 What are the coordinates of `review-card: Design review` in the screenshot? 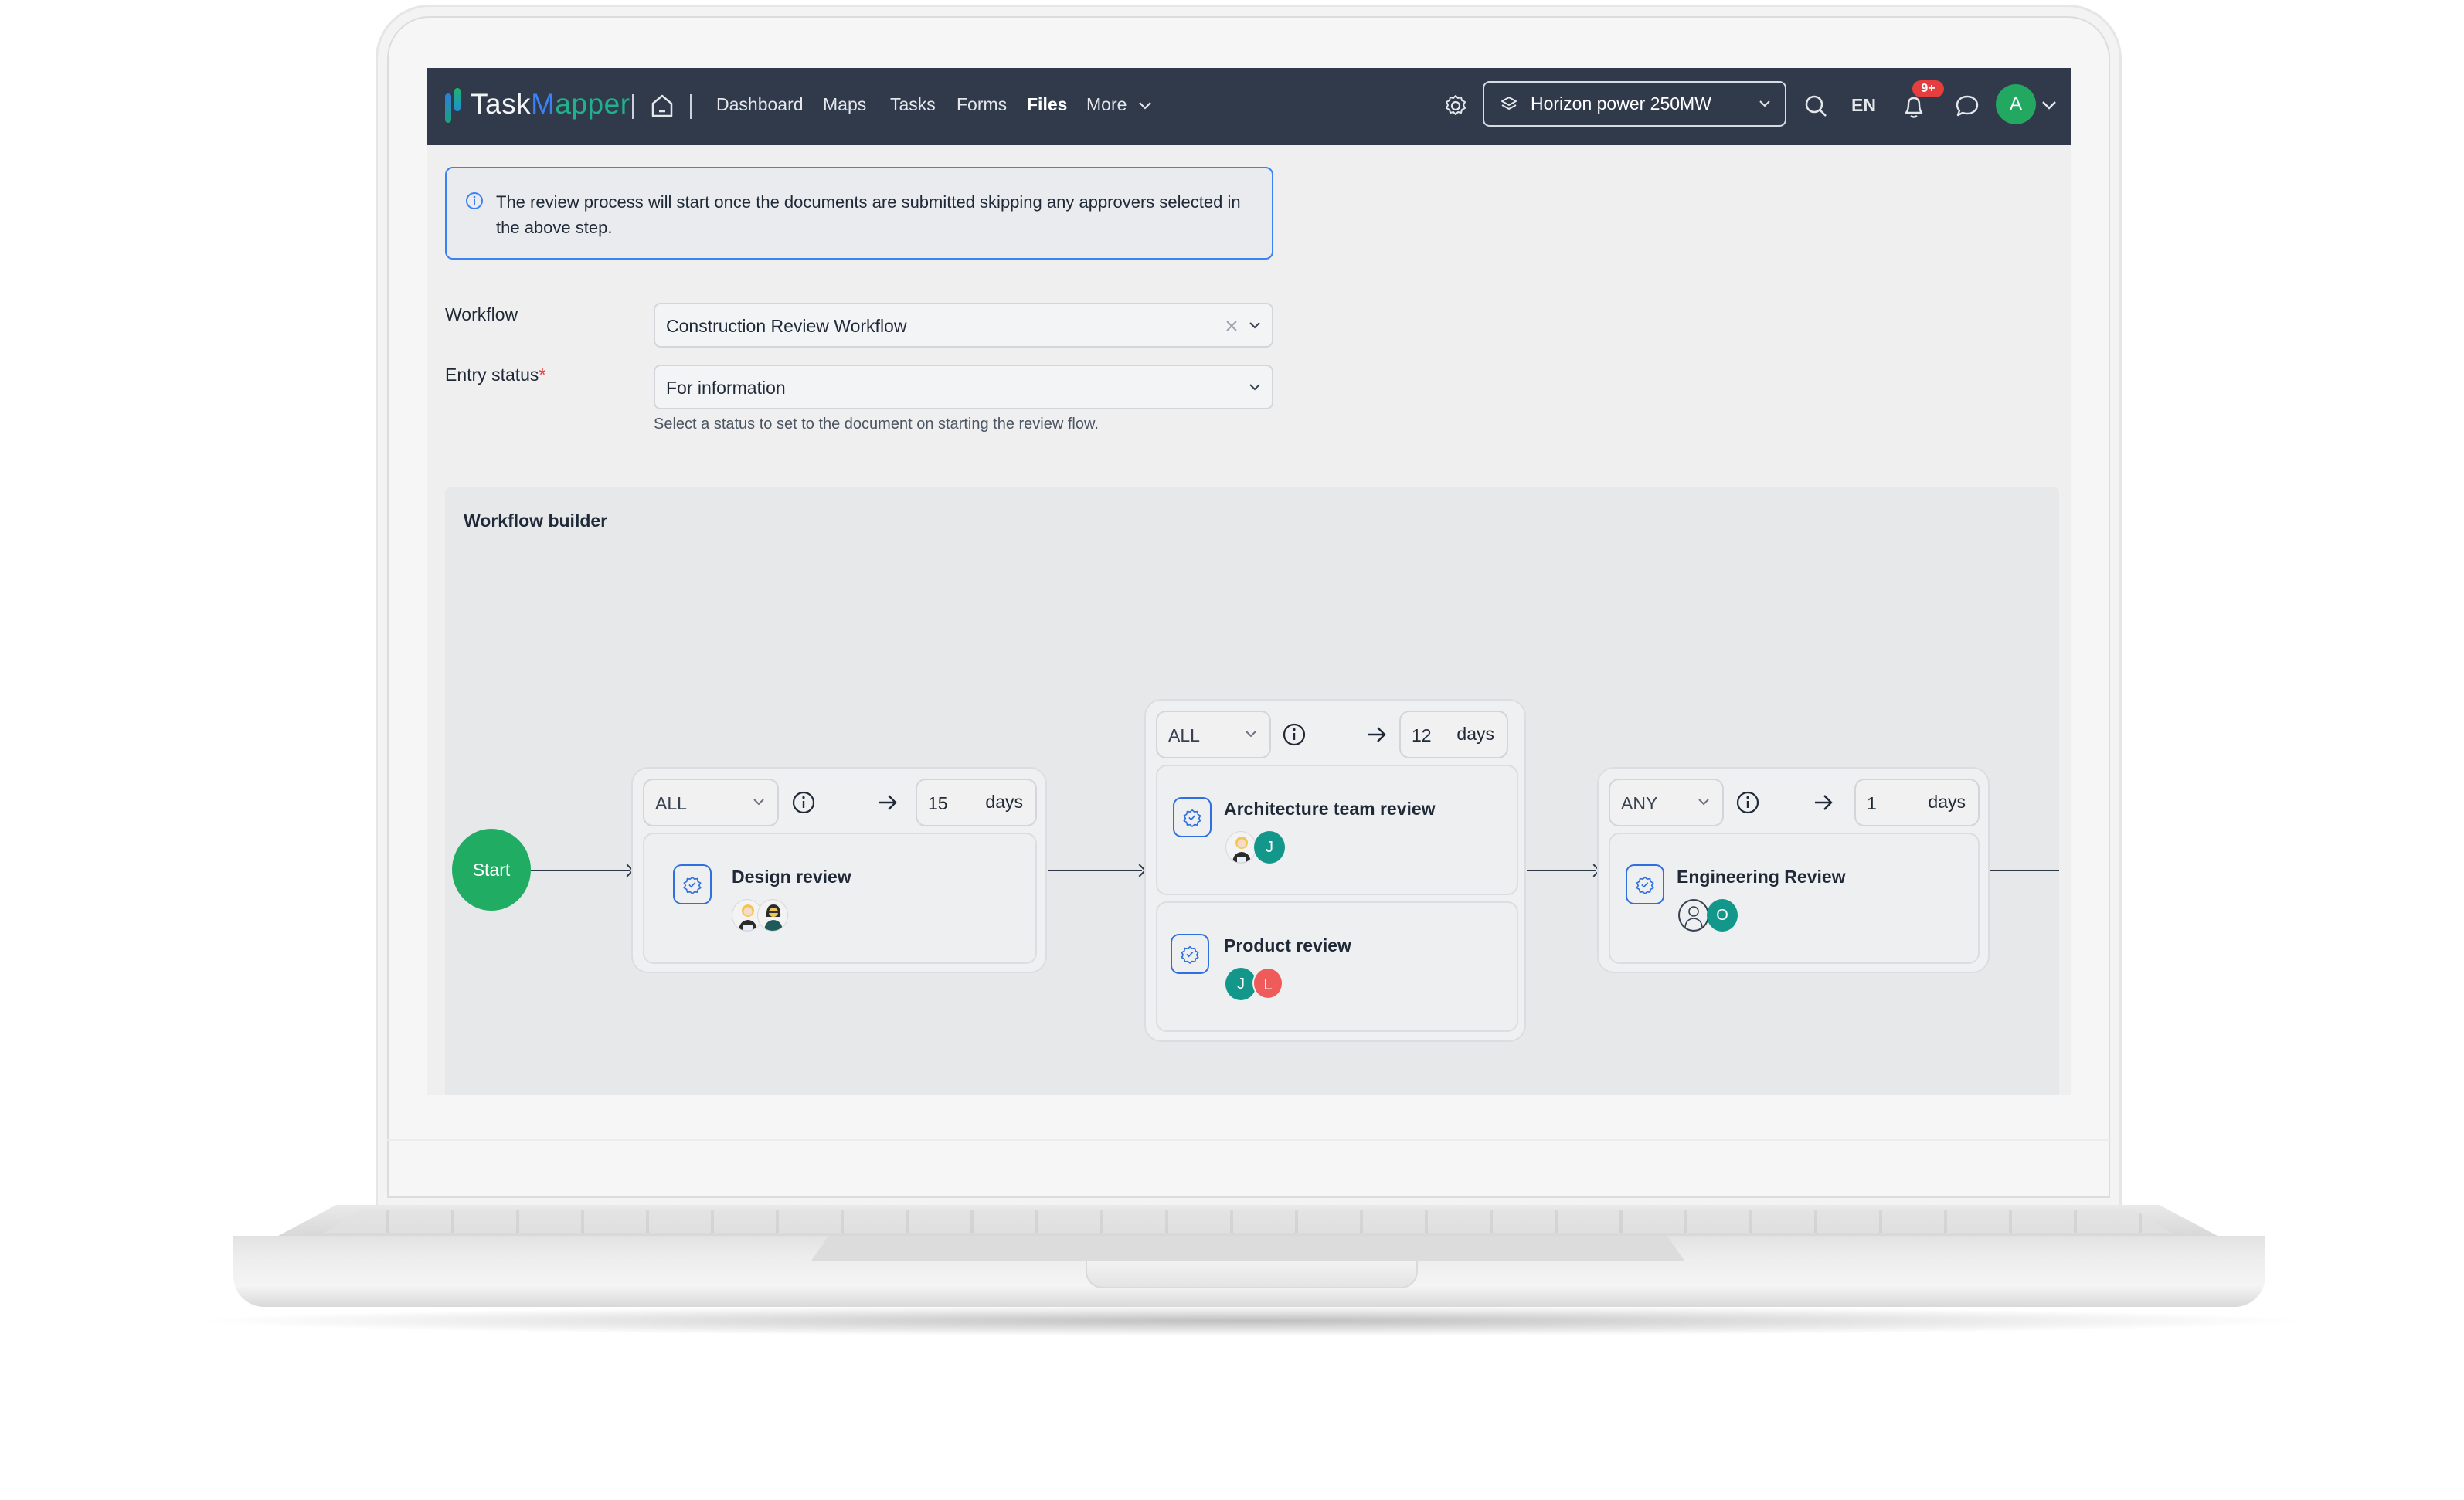 It's located at (840, 898).